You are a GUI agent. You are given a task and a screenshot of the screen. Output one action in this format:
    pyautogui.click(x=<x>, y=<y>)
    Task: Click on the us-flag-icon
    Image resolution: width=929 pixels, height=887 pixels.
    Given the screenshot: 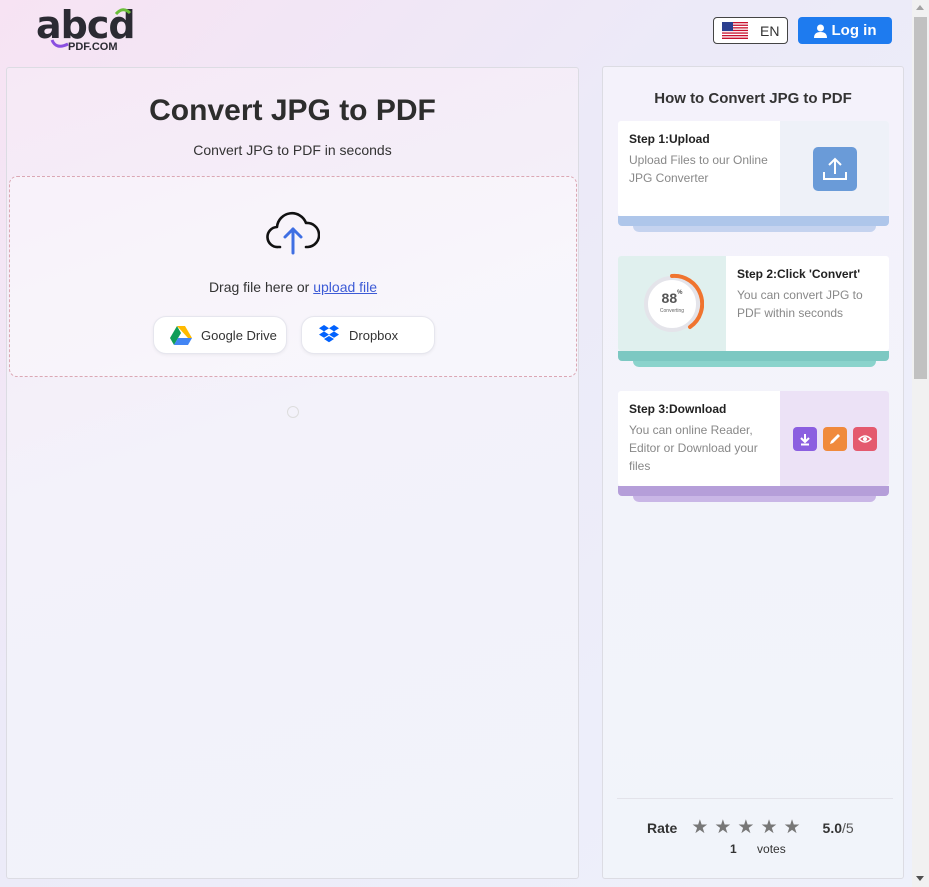 What is the action you would take?
    pyautogui.click(x=735, y=30)
    